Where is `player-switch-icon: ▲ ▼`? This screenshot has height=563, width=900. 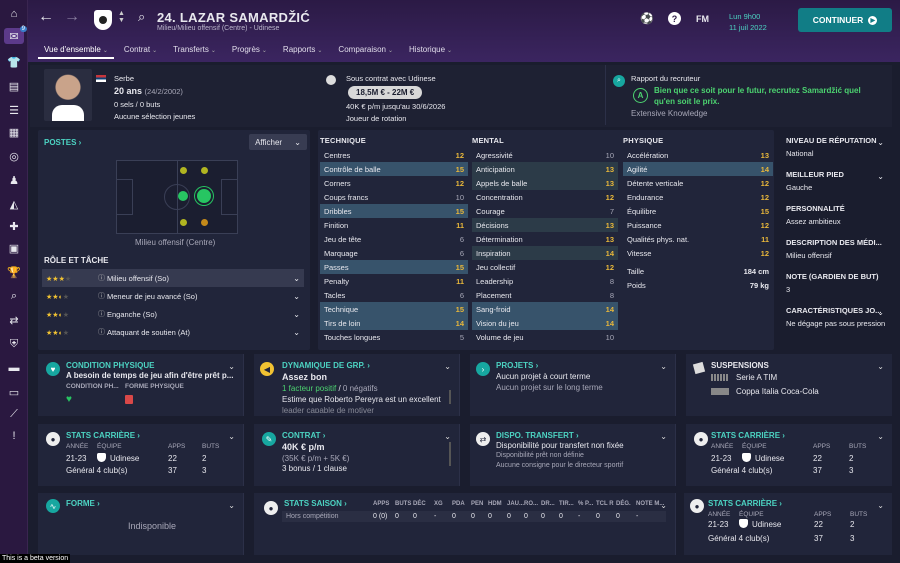
player-switch-icon: ▲ ▼ is located at coordinates (121, 17).